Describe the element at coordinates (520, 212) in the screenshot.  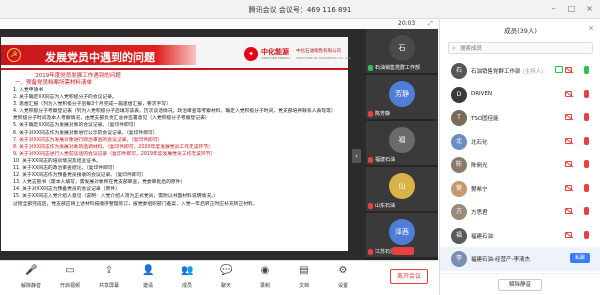
I see `member-row: 方方思君` at that location.